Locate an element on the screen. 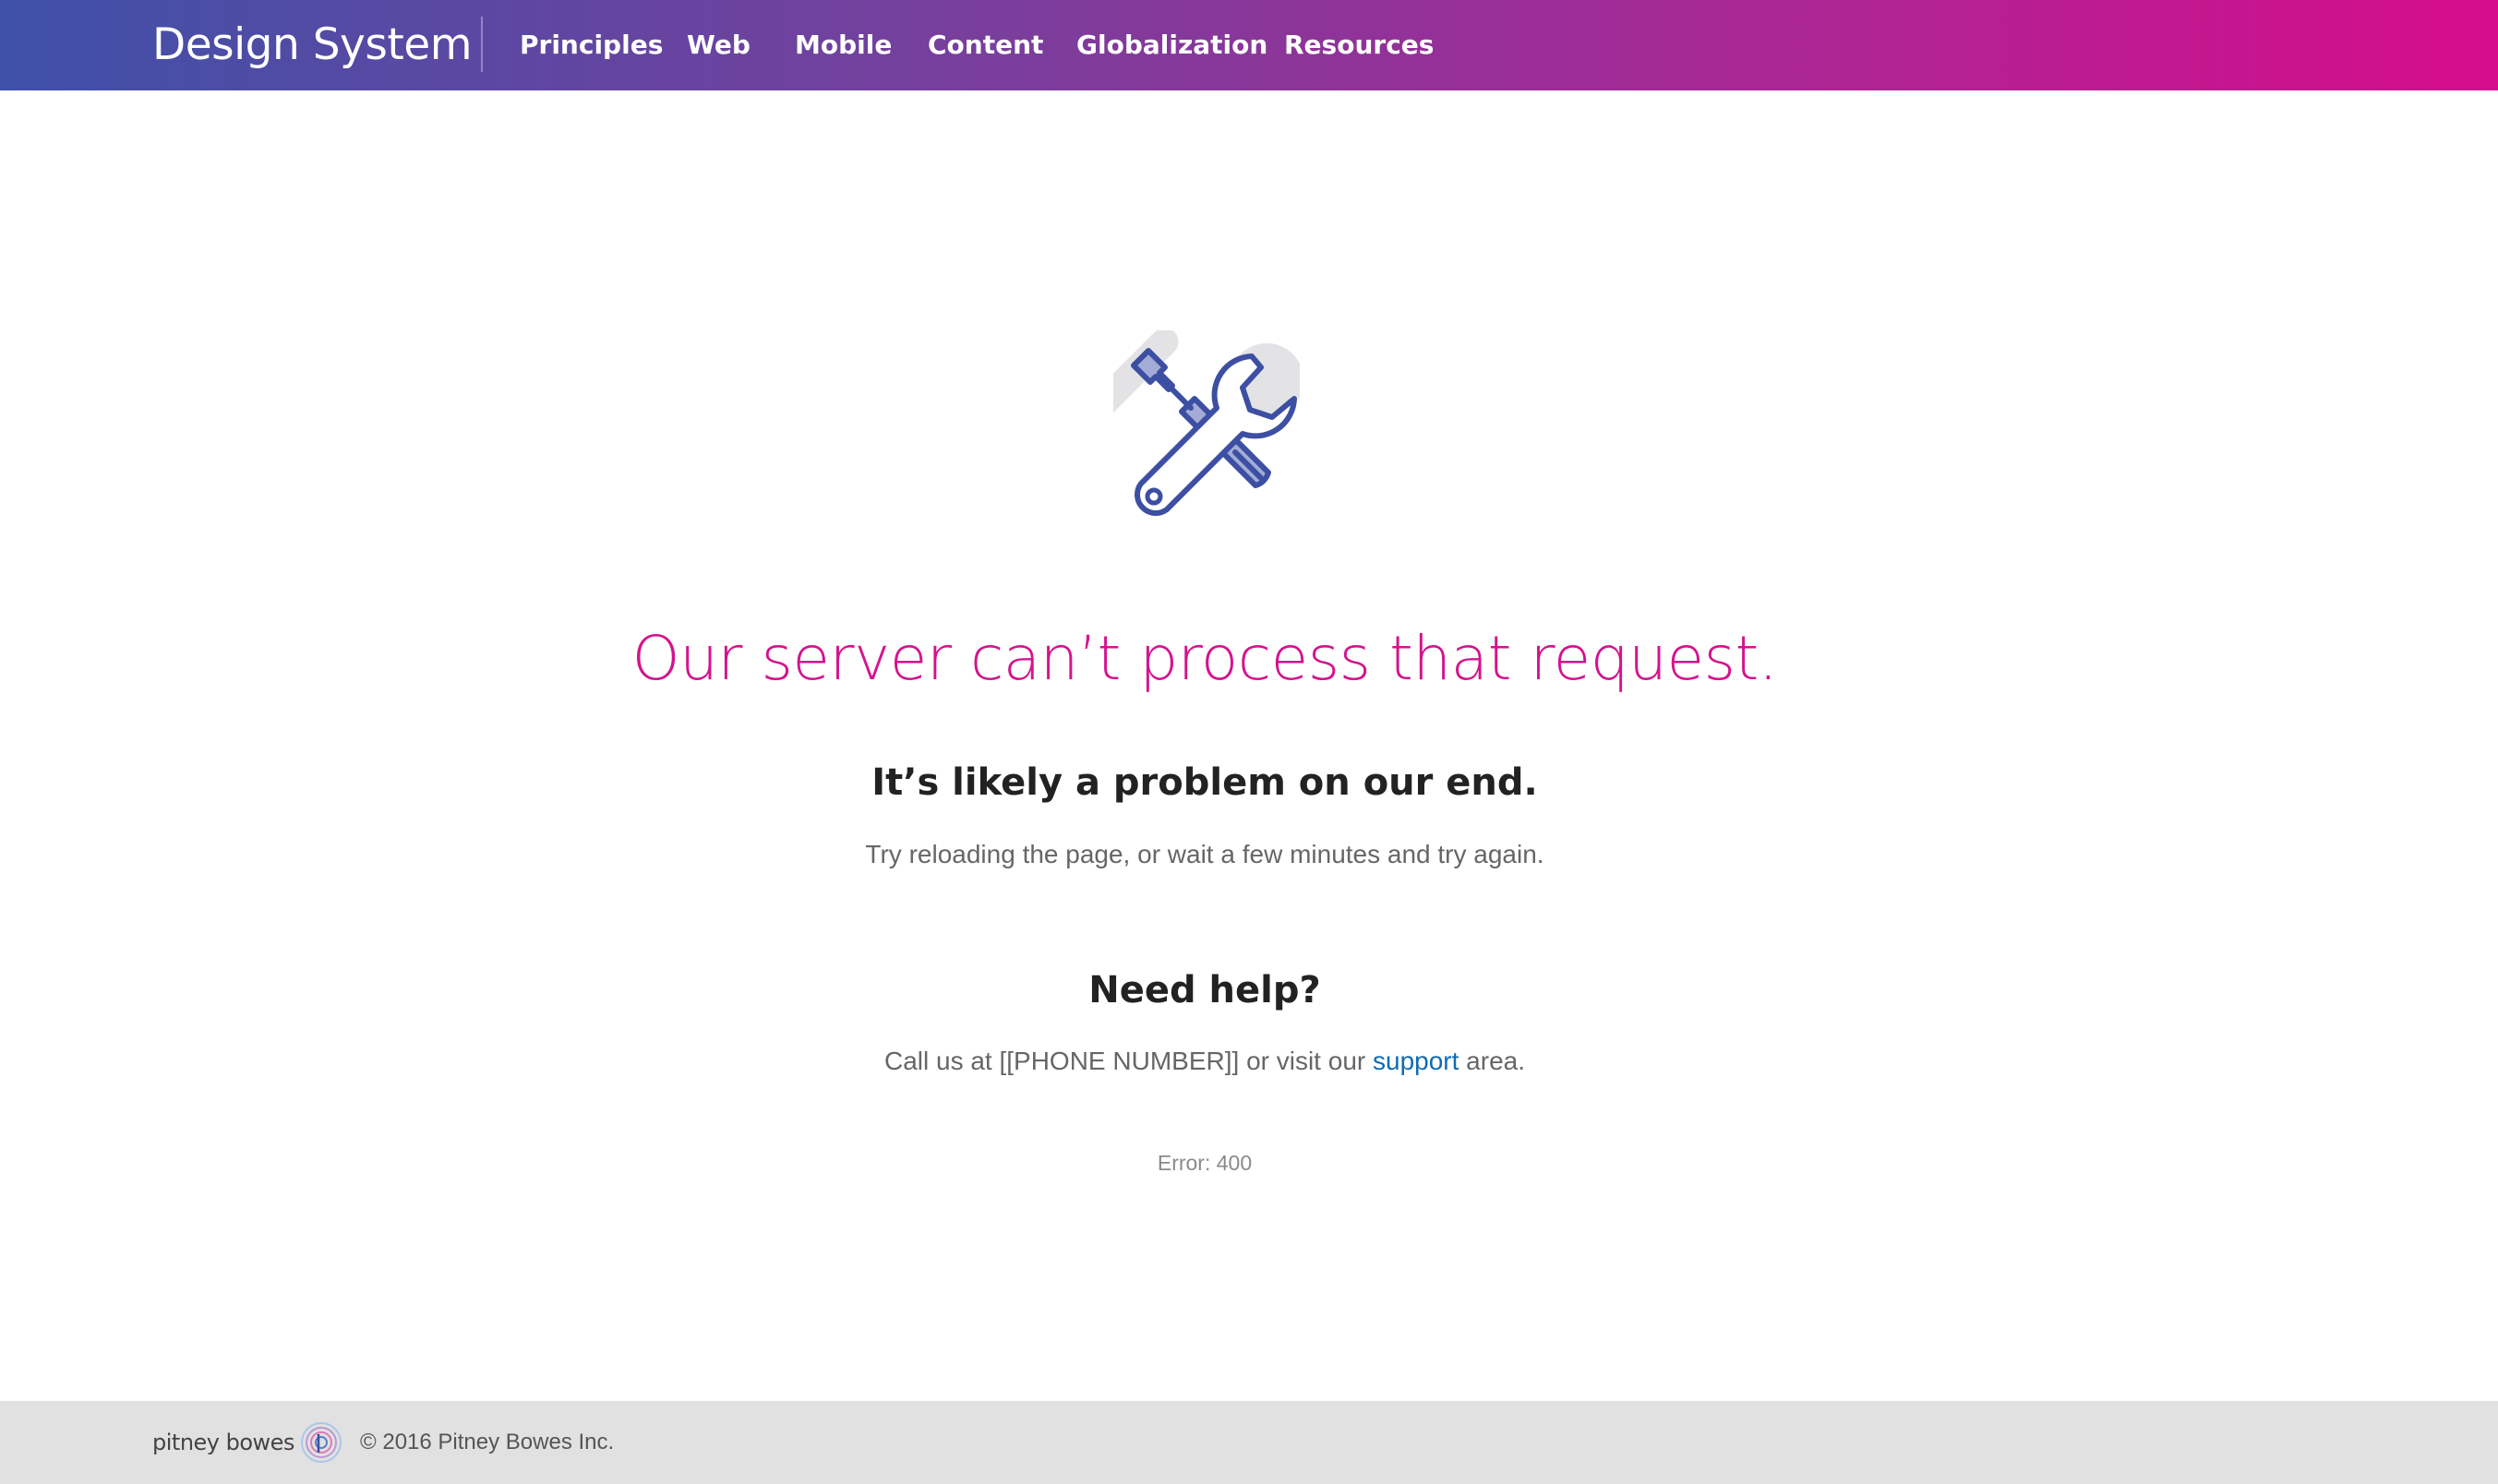  pb-emblem-icon is located at coordinates (321, 1442).